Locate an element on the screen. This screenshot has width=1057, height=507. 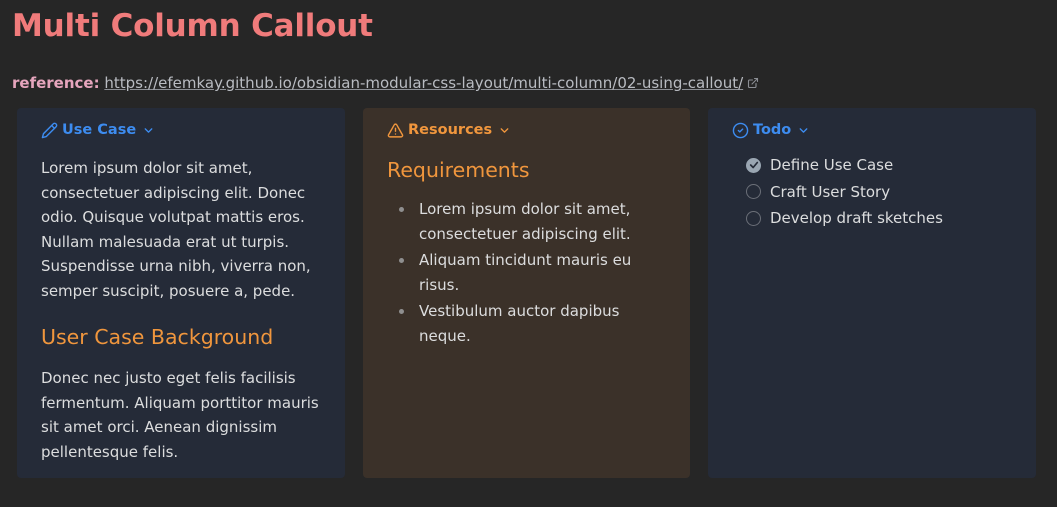
todo-item: Develop draft sketches is located at coordinates (872, 218).